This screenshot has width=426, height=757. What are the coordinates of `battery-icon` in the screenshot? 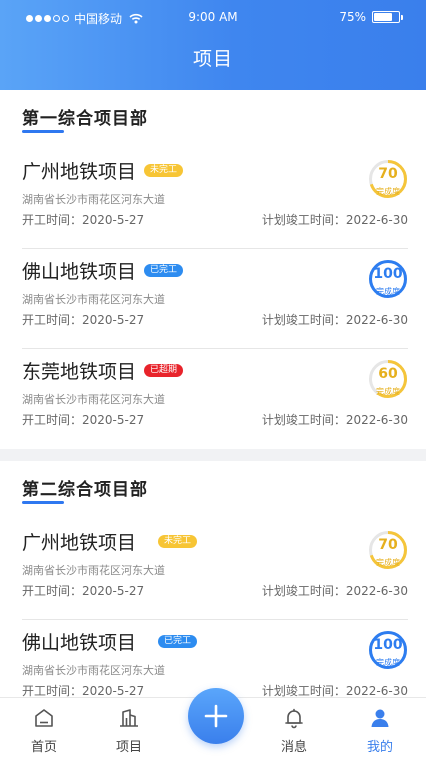 It's located at (387, 17).